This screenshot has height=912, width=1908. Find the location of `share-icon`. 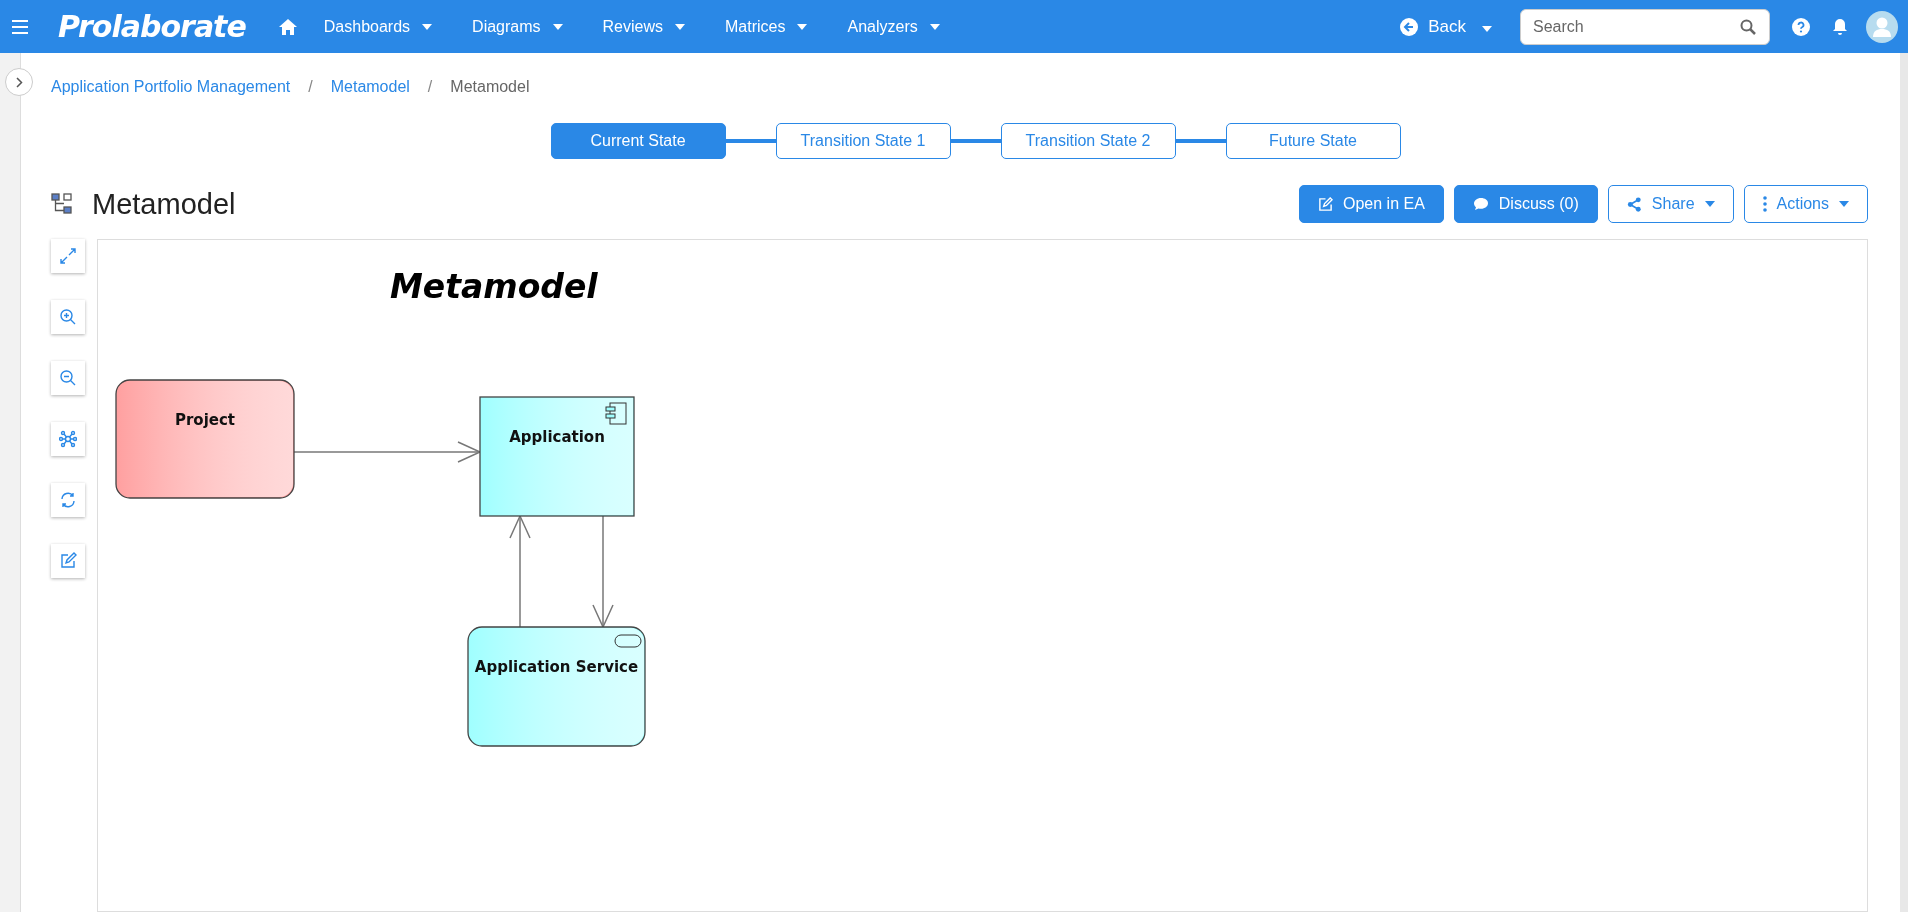

share-icon is located at coordinates (1634, 204).